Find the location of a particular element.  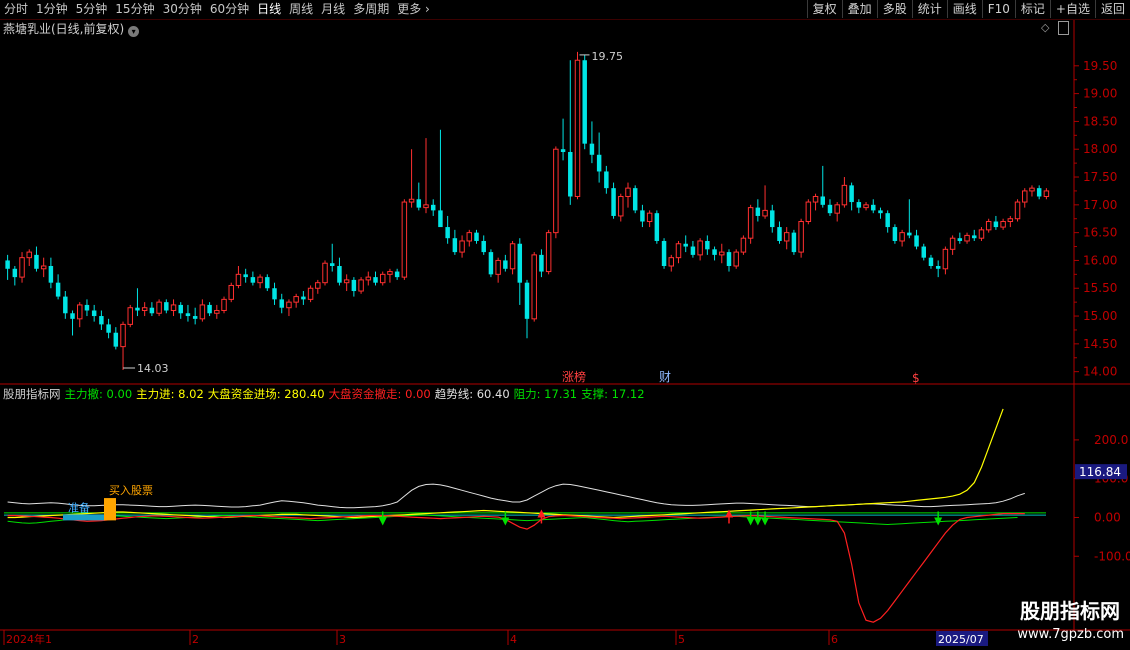

period-tab-2: 5分钟 is located at coordinates (92, 9).